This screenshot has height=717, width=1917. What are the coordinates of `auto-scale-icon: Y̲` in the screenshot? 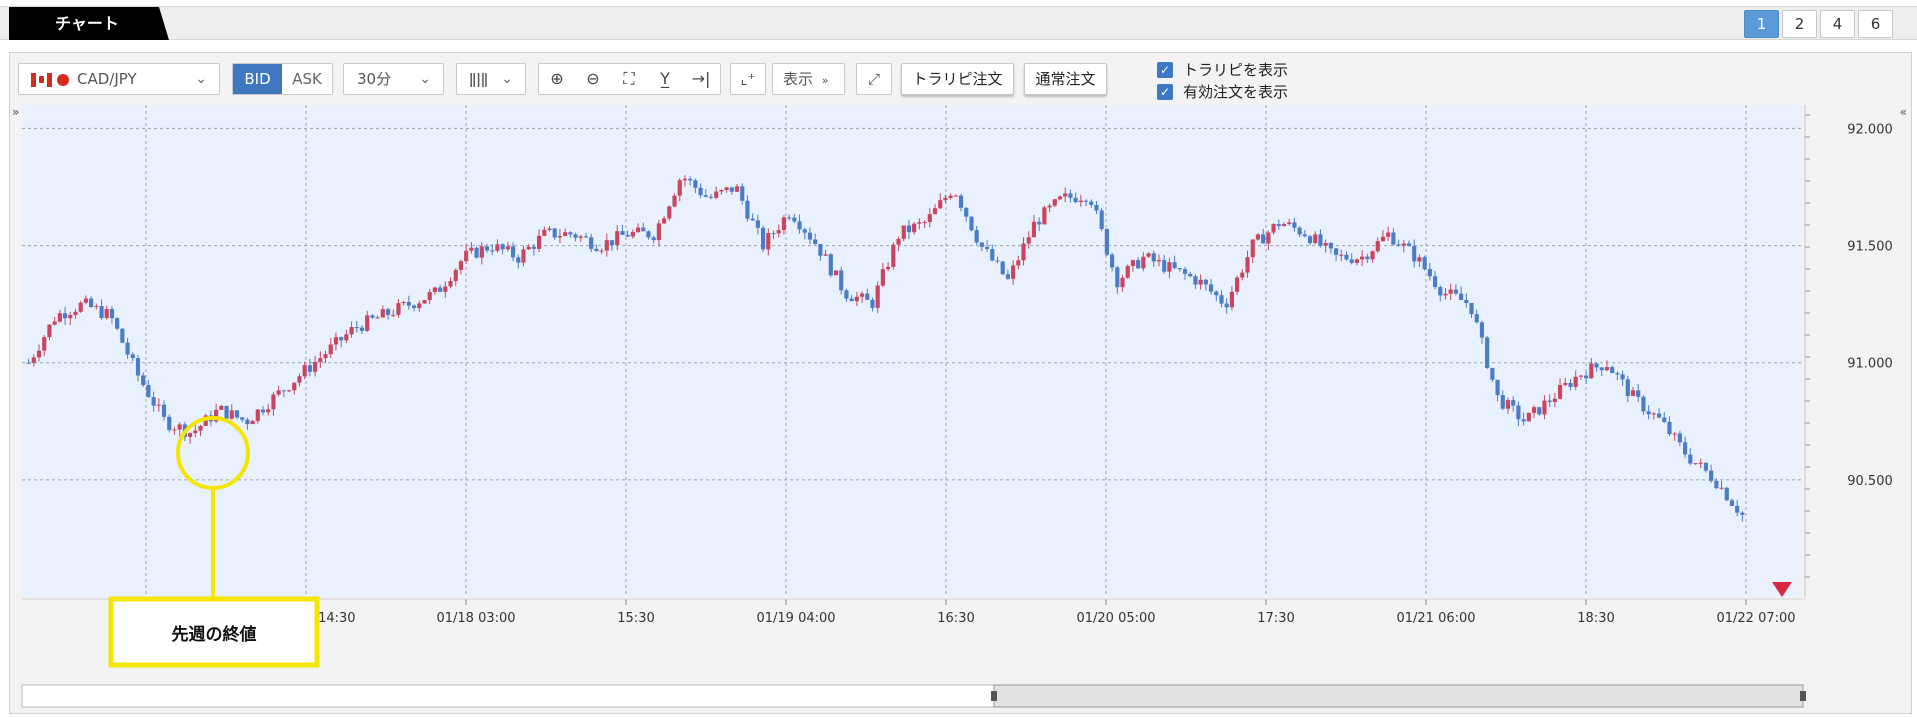 It's located at (665, 79).